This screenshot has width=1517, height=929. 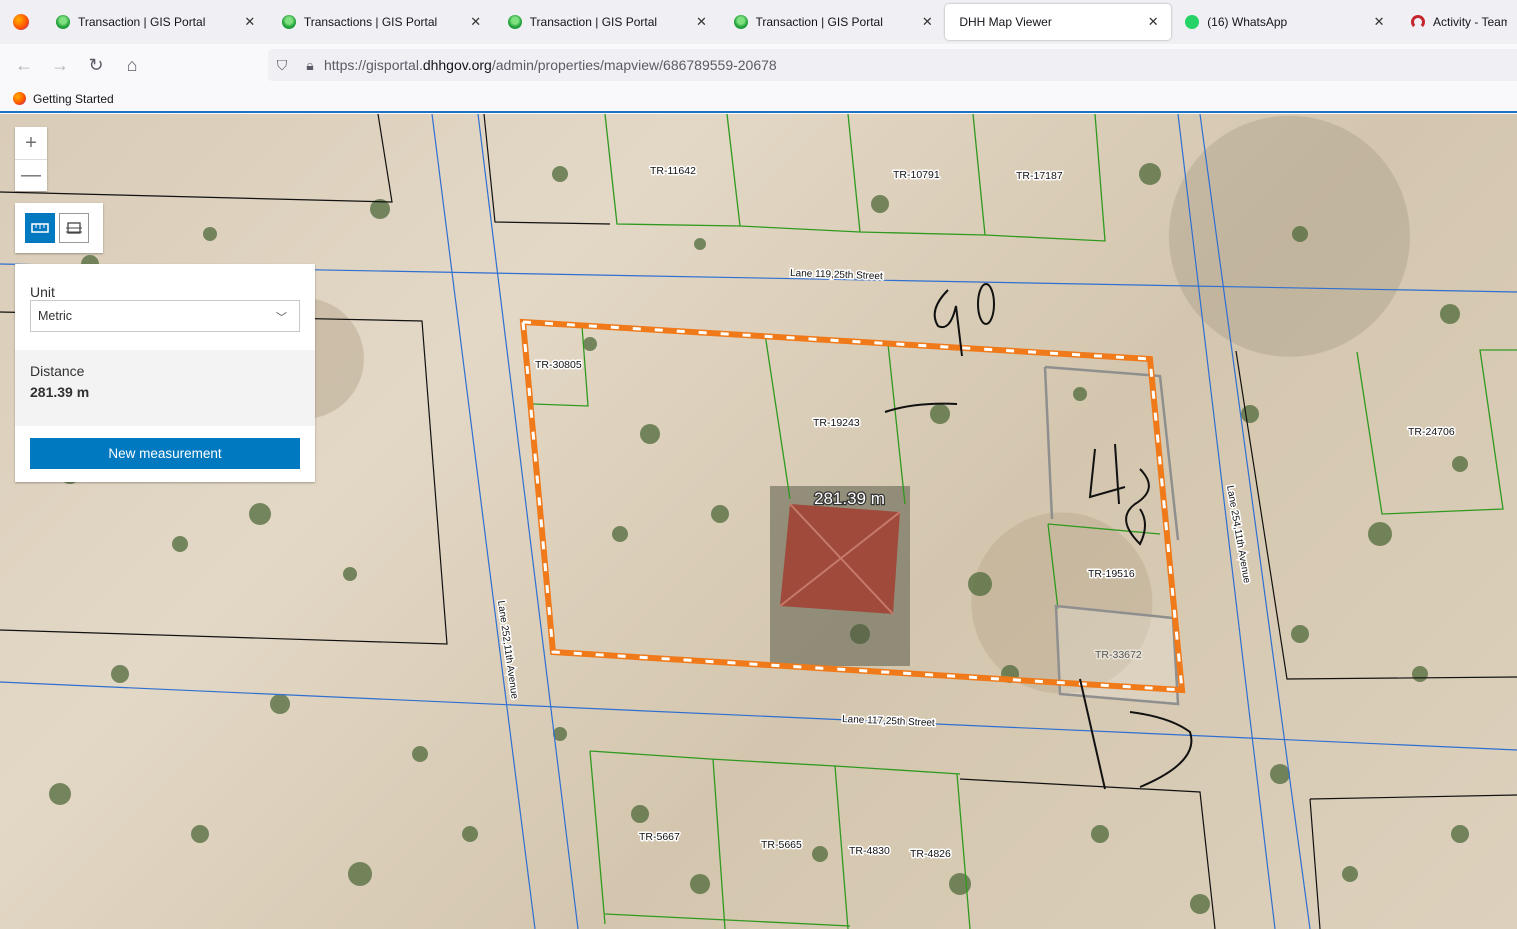 I want to click on reload-icon: ↻, so click(x=96, y=65).